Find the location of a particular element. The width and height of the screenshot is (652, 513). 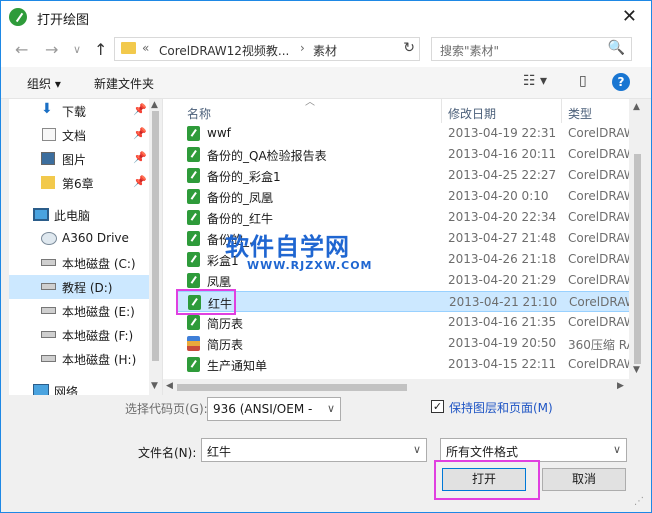

help-icon: ? is located at coordinates (621, 82).